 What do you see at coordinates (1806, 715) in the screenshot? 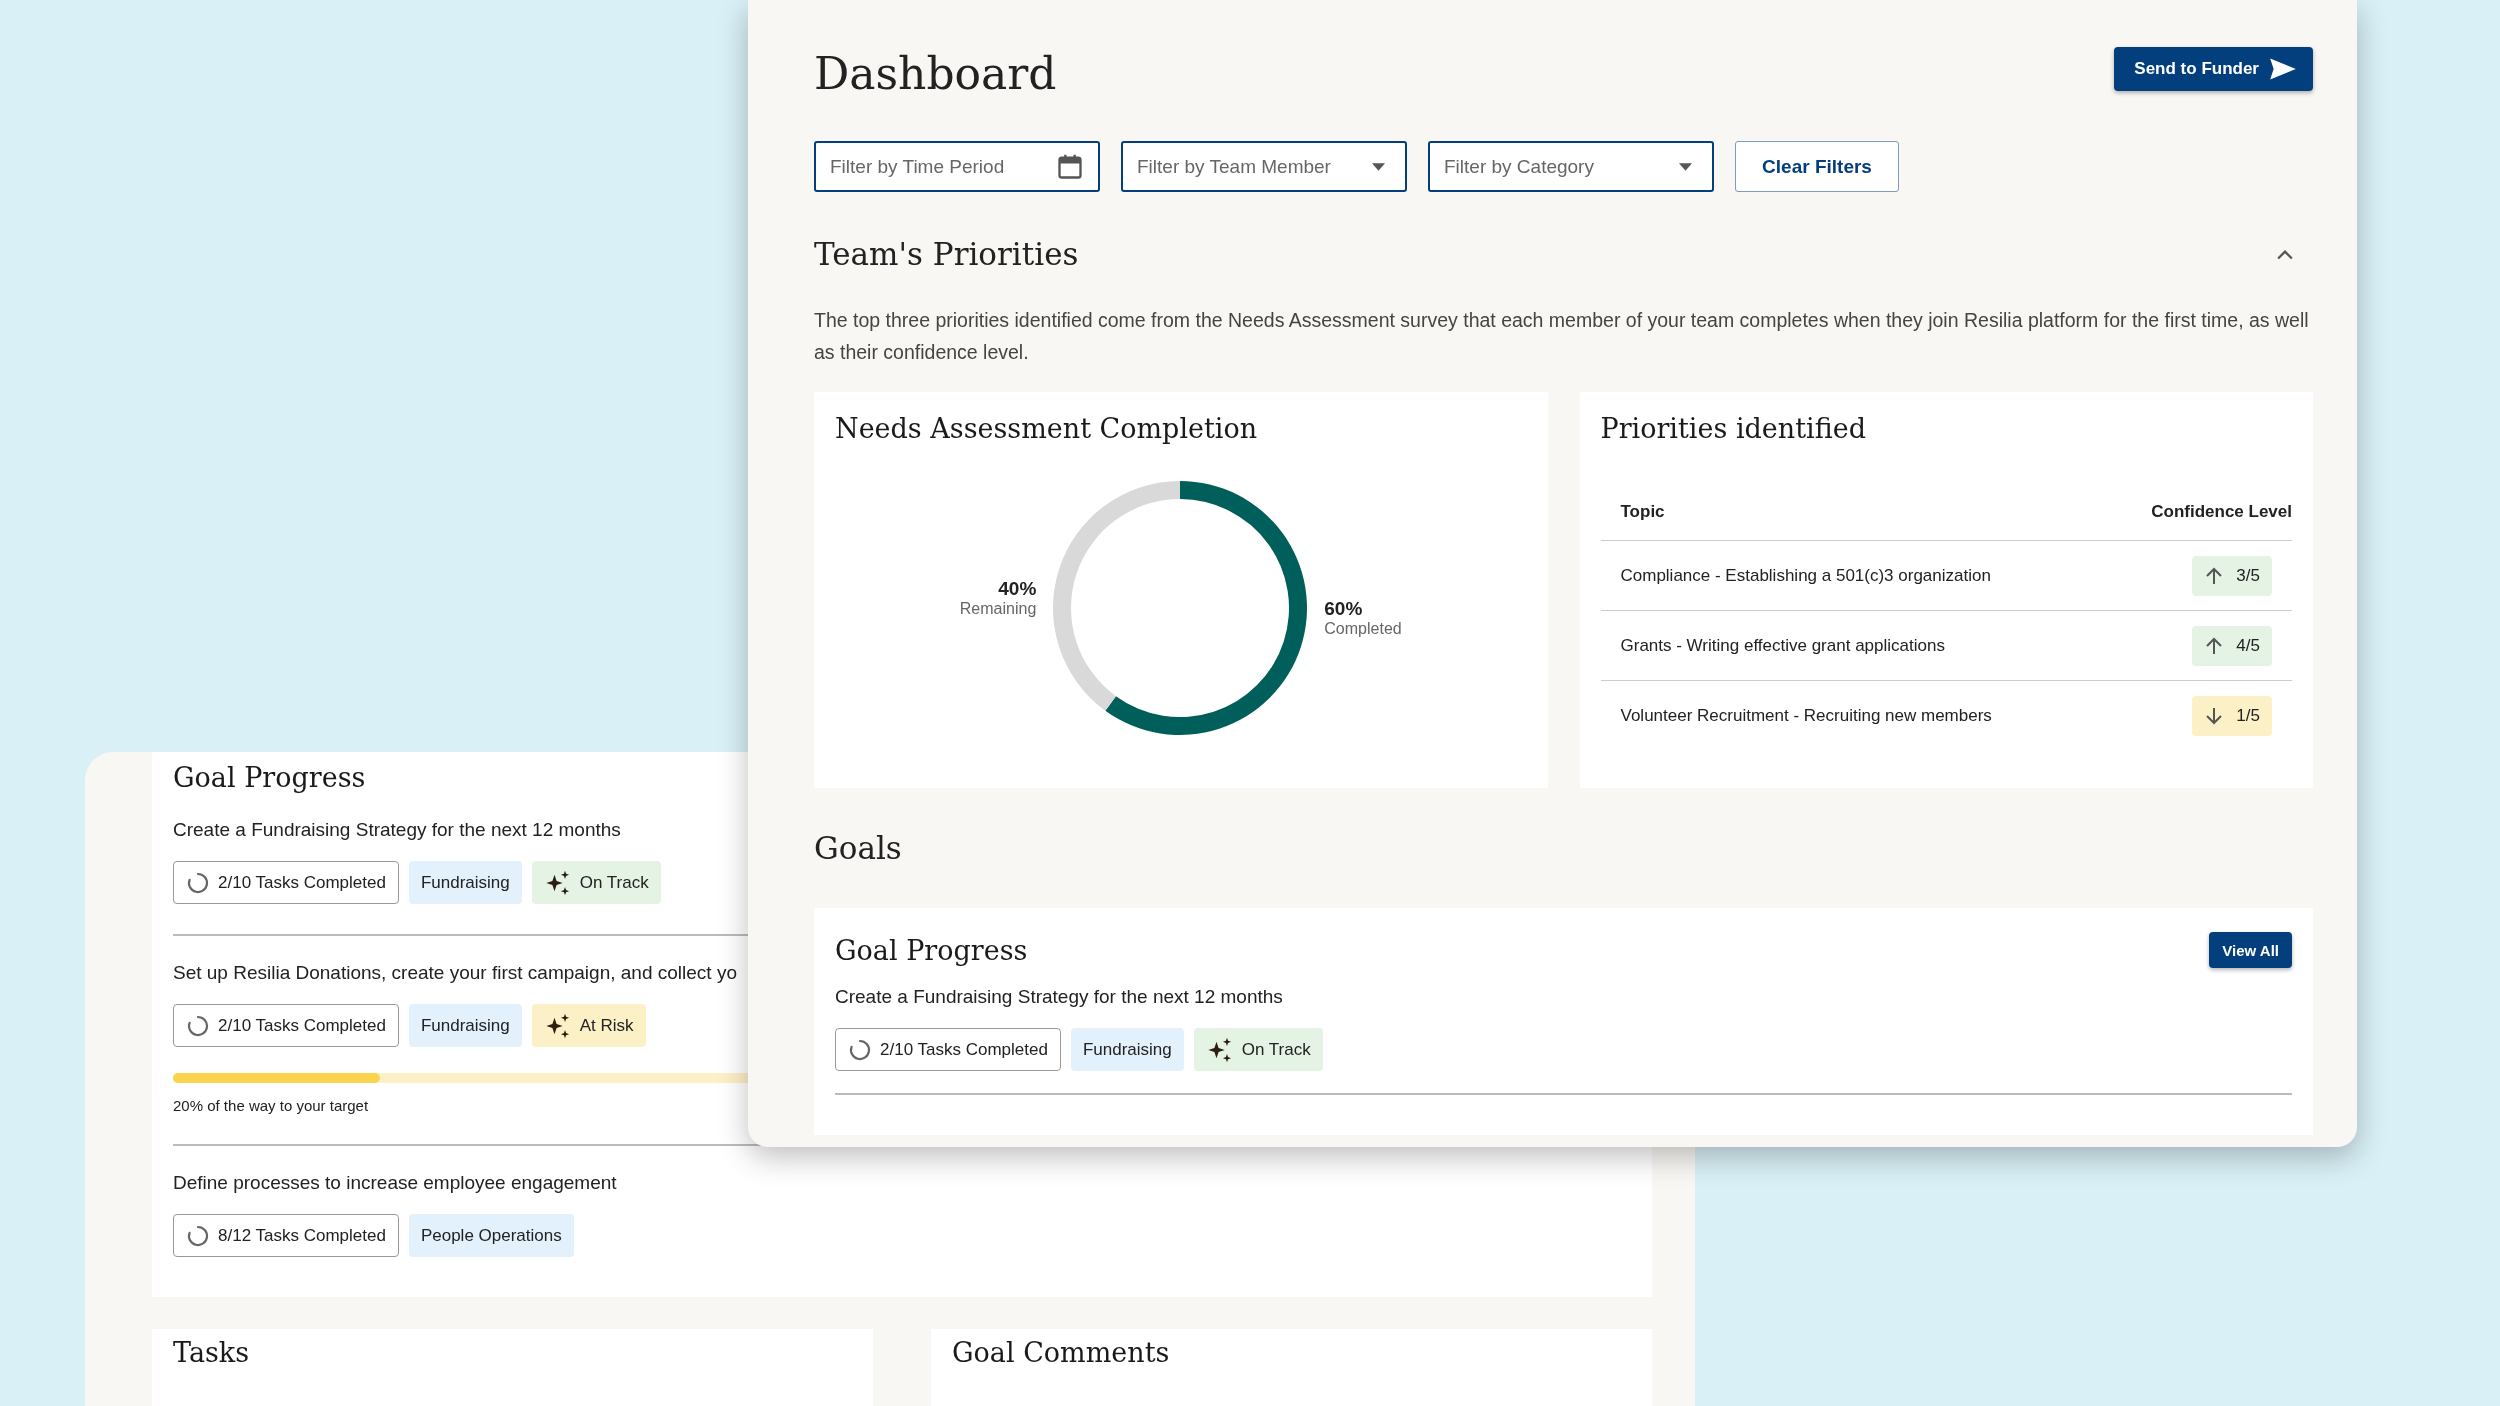
I see `table-cell: Volunteer Recruitment - Recruiting new members` at bounding box center [1806, 715].